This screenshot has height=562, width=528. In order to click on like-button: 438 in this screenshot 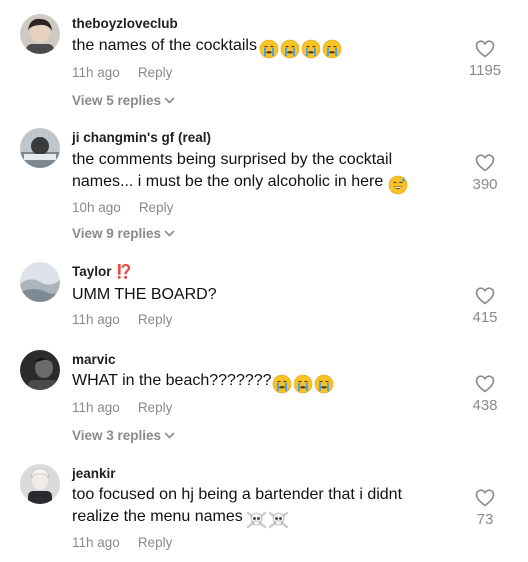, I will do `click(485, 394)`.